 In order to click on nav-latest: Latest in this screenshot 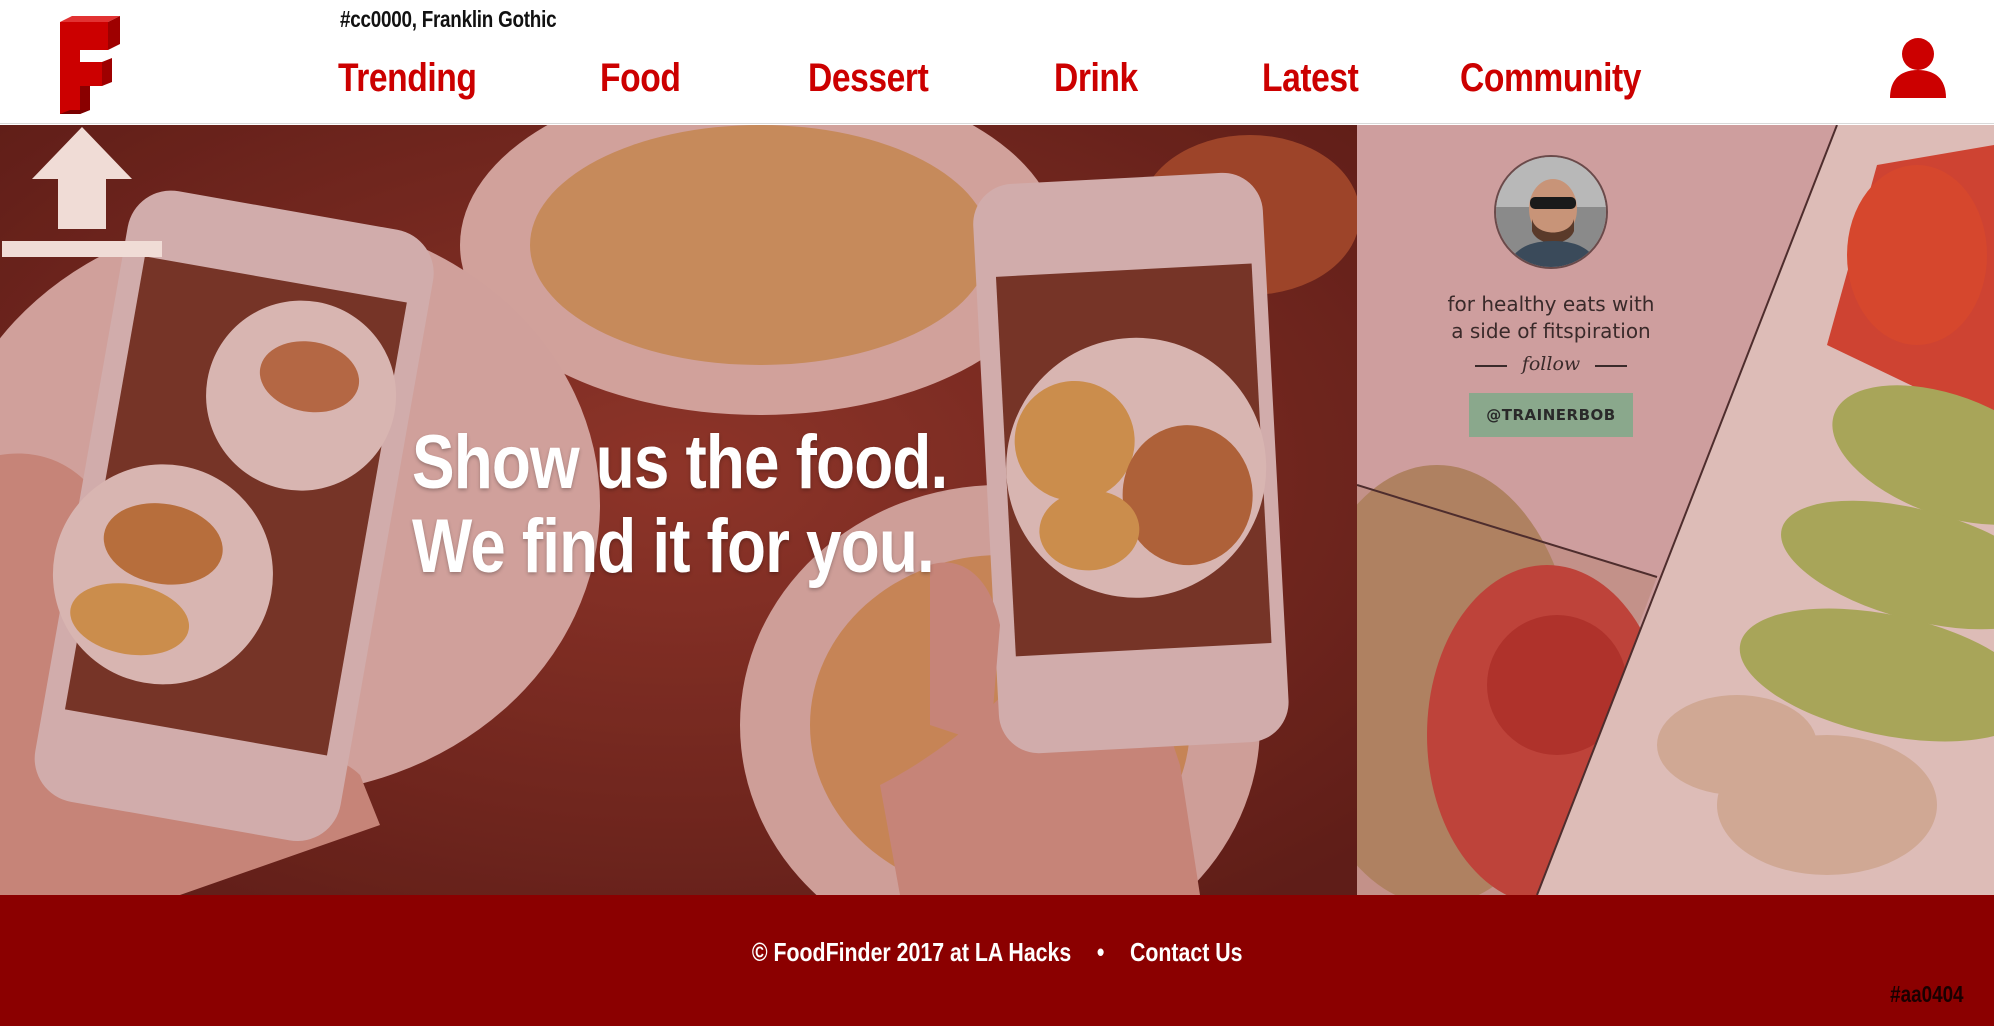, I will do `click(1310, 78)`.